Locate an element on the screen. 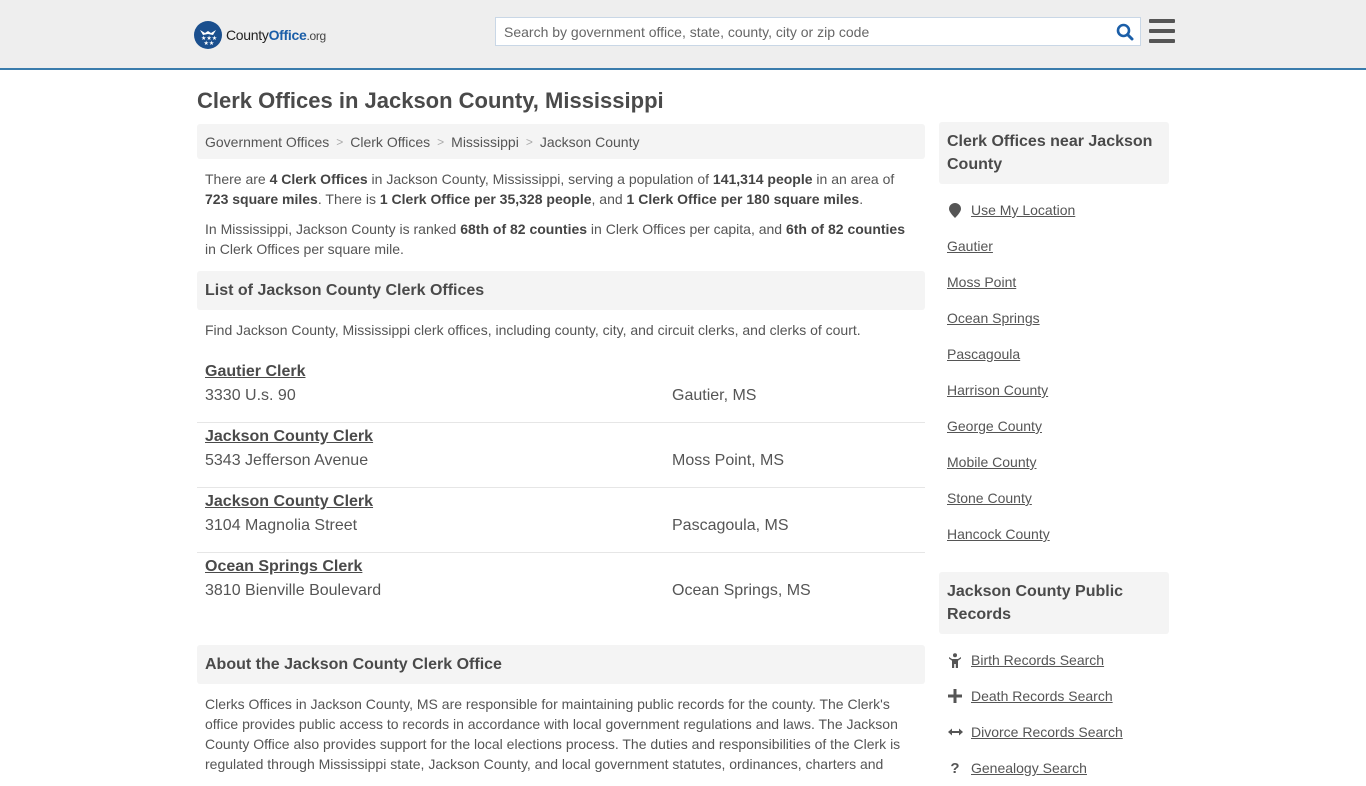 Image resolution: width=1366 pixels, height=786 pixels. about-heading: About the Jackson County Clerk Office is located at coordinates (561, 664).